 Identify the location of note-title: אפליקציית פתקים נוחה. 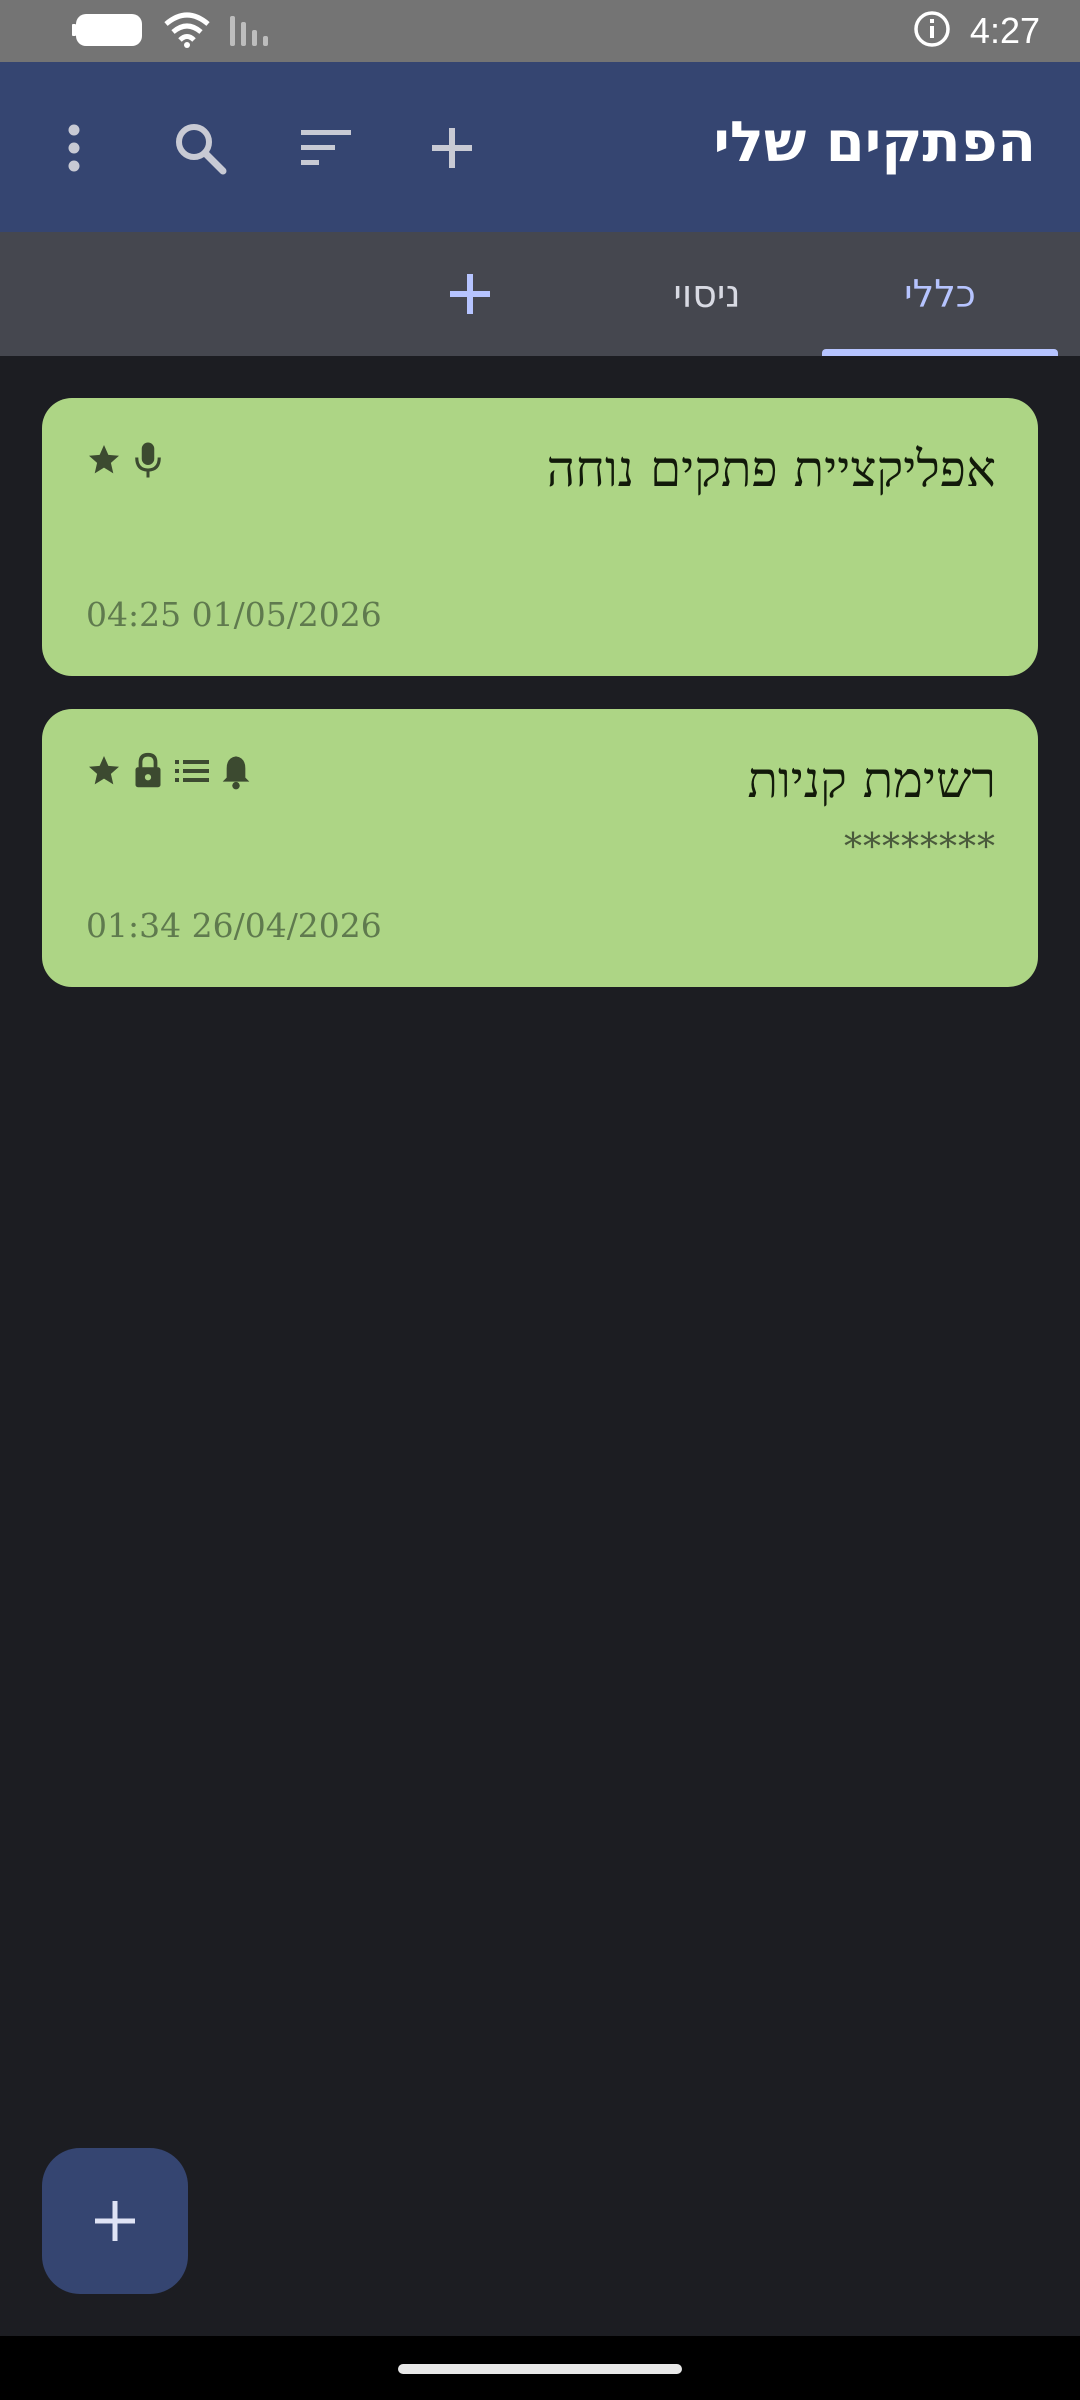
(771, 469).